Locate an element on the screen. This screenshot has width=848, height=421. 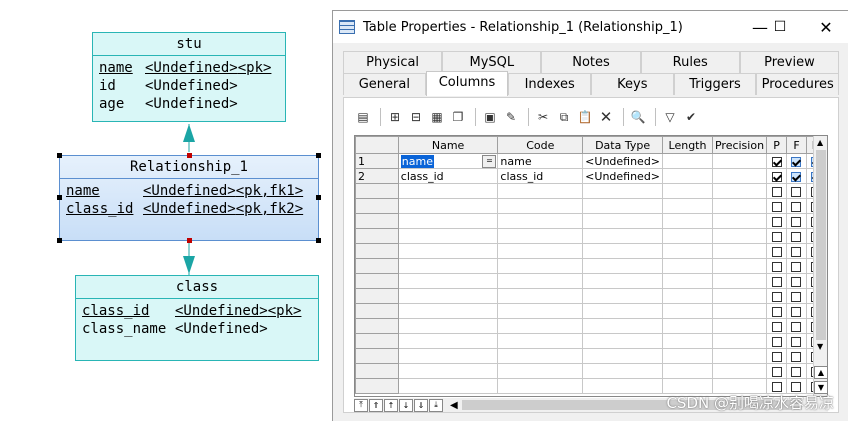
cut-icon: ✂ is located at coordinates (543, 117).